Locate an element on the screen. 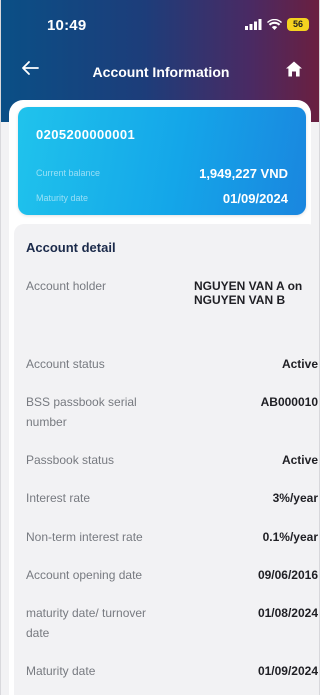 Image resolution: width=320 pixels, height=695 pixels. row-label: Maturity date is located at coordinates (61, 671).